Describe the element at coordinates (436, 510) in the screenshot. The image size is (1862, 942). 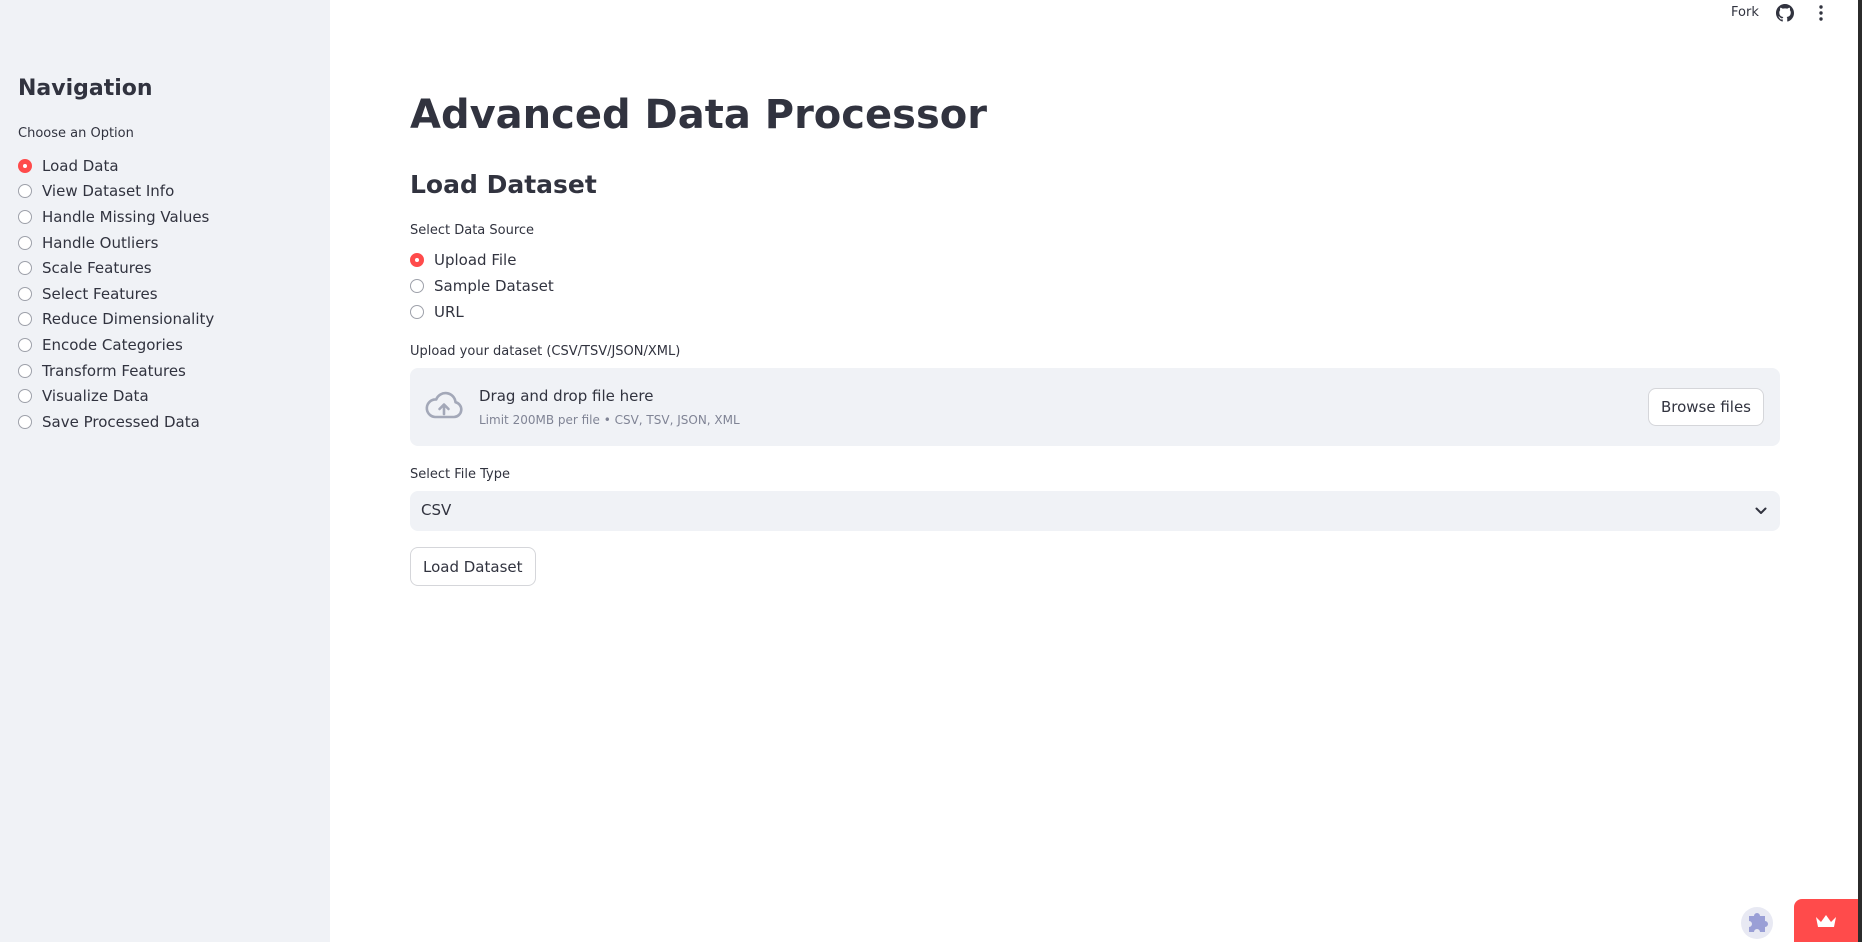
I see `file-type-value: CSV` at that location.